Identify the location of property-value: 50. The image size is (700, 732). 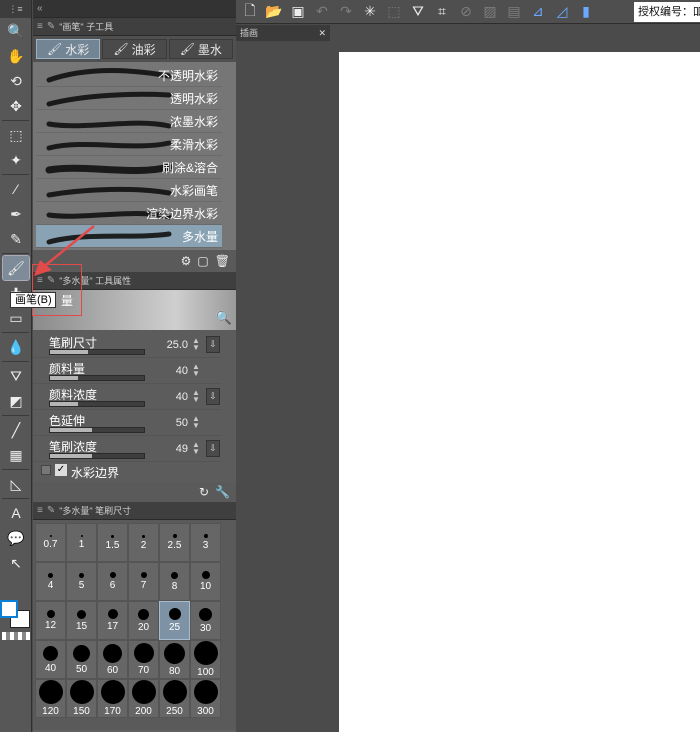
(182, 423).